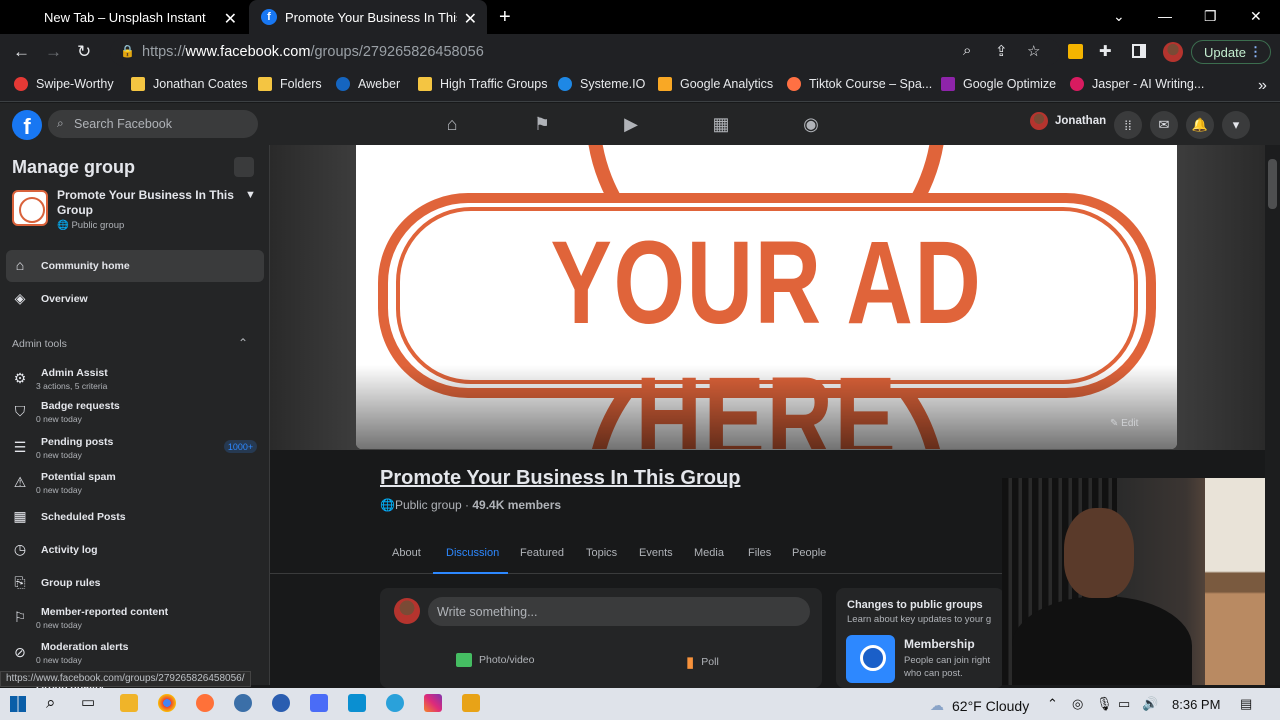 Image resolution: width=1280 pixels, height=720 pixels. What do you see at coordinates (205, 703) in the screenshot?
I see `firefox-icon` at bounding box center [205, 703].